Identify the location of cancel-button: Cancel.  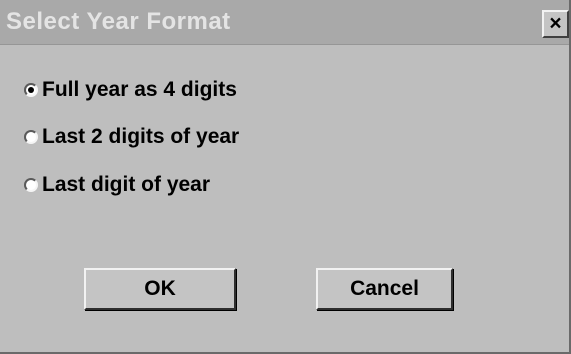
(384, 289).